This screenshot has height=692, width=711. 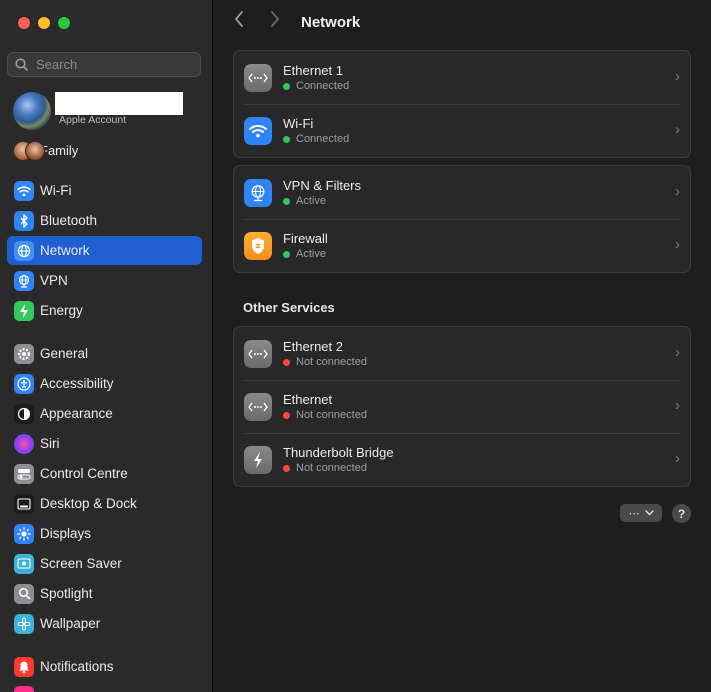 What do you see at coordinates (24, 443) in the screenshot?
I see `siri-icon` at bounding box center [24, 443].